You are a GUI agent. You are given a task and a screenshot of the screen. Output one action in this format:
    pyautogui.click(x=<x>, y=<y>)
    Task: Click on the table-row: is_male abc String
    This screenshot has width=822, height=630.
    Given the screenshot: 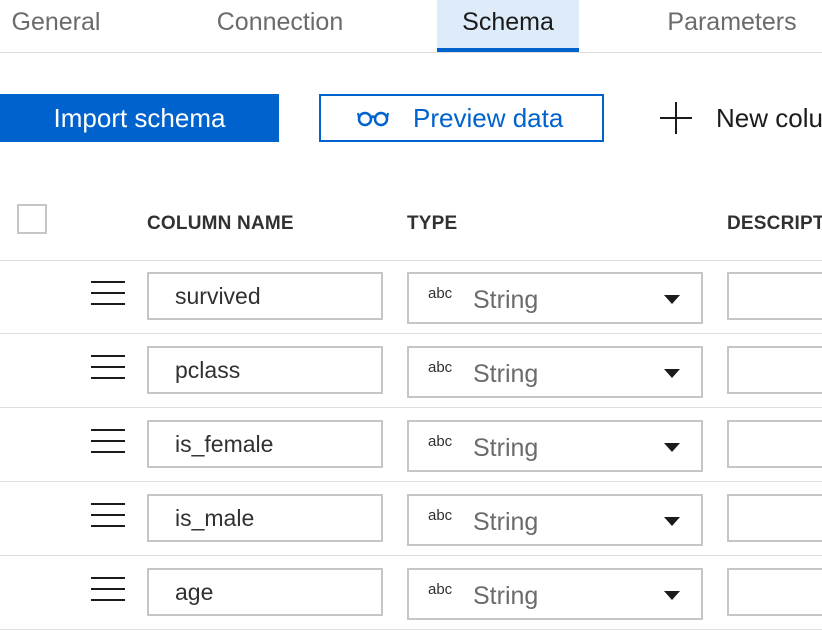 What is the action you would take?
    pyautogui.click(x=411, y=518)
    